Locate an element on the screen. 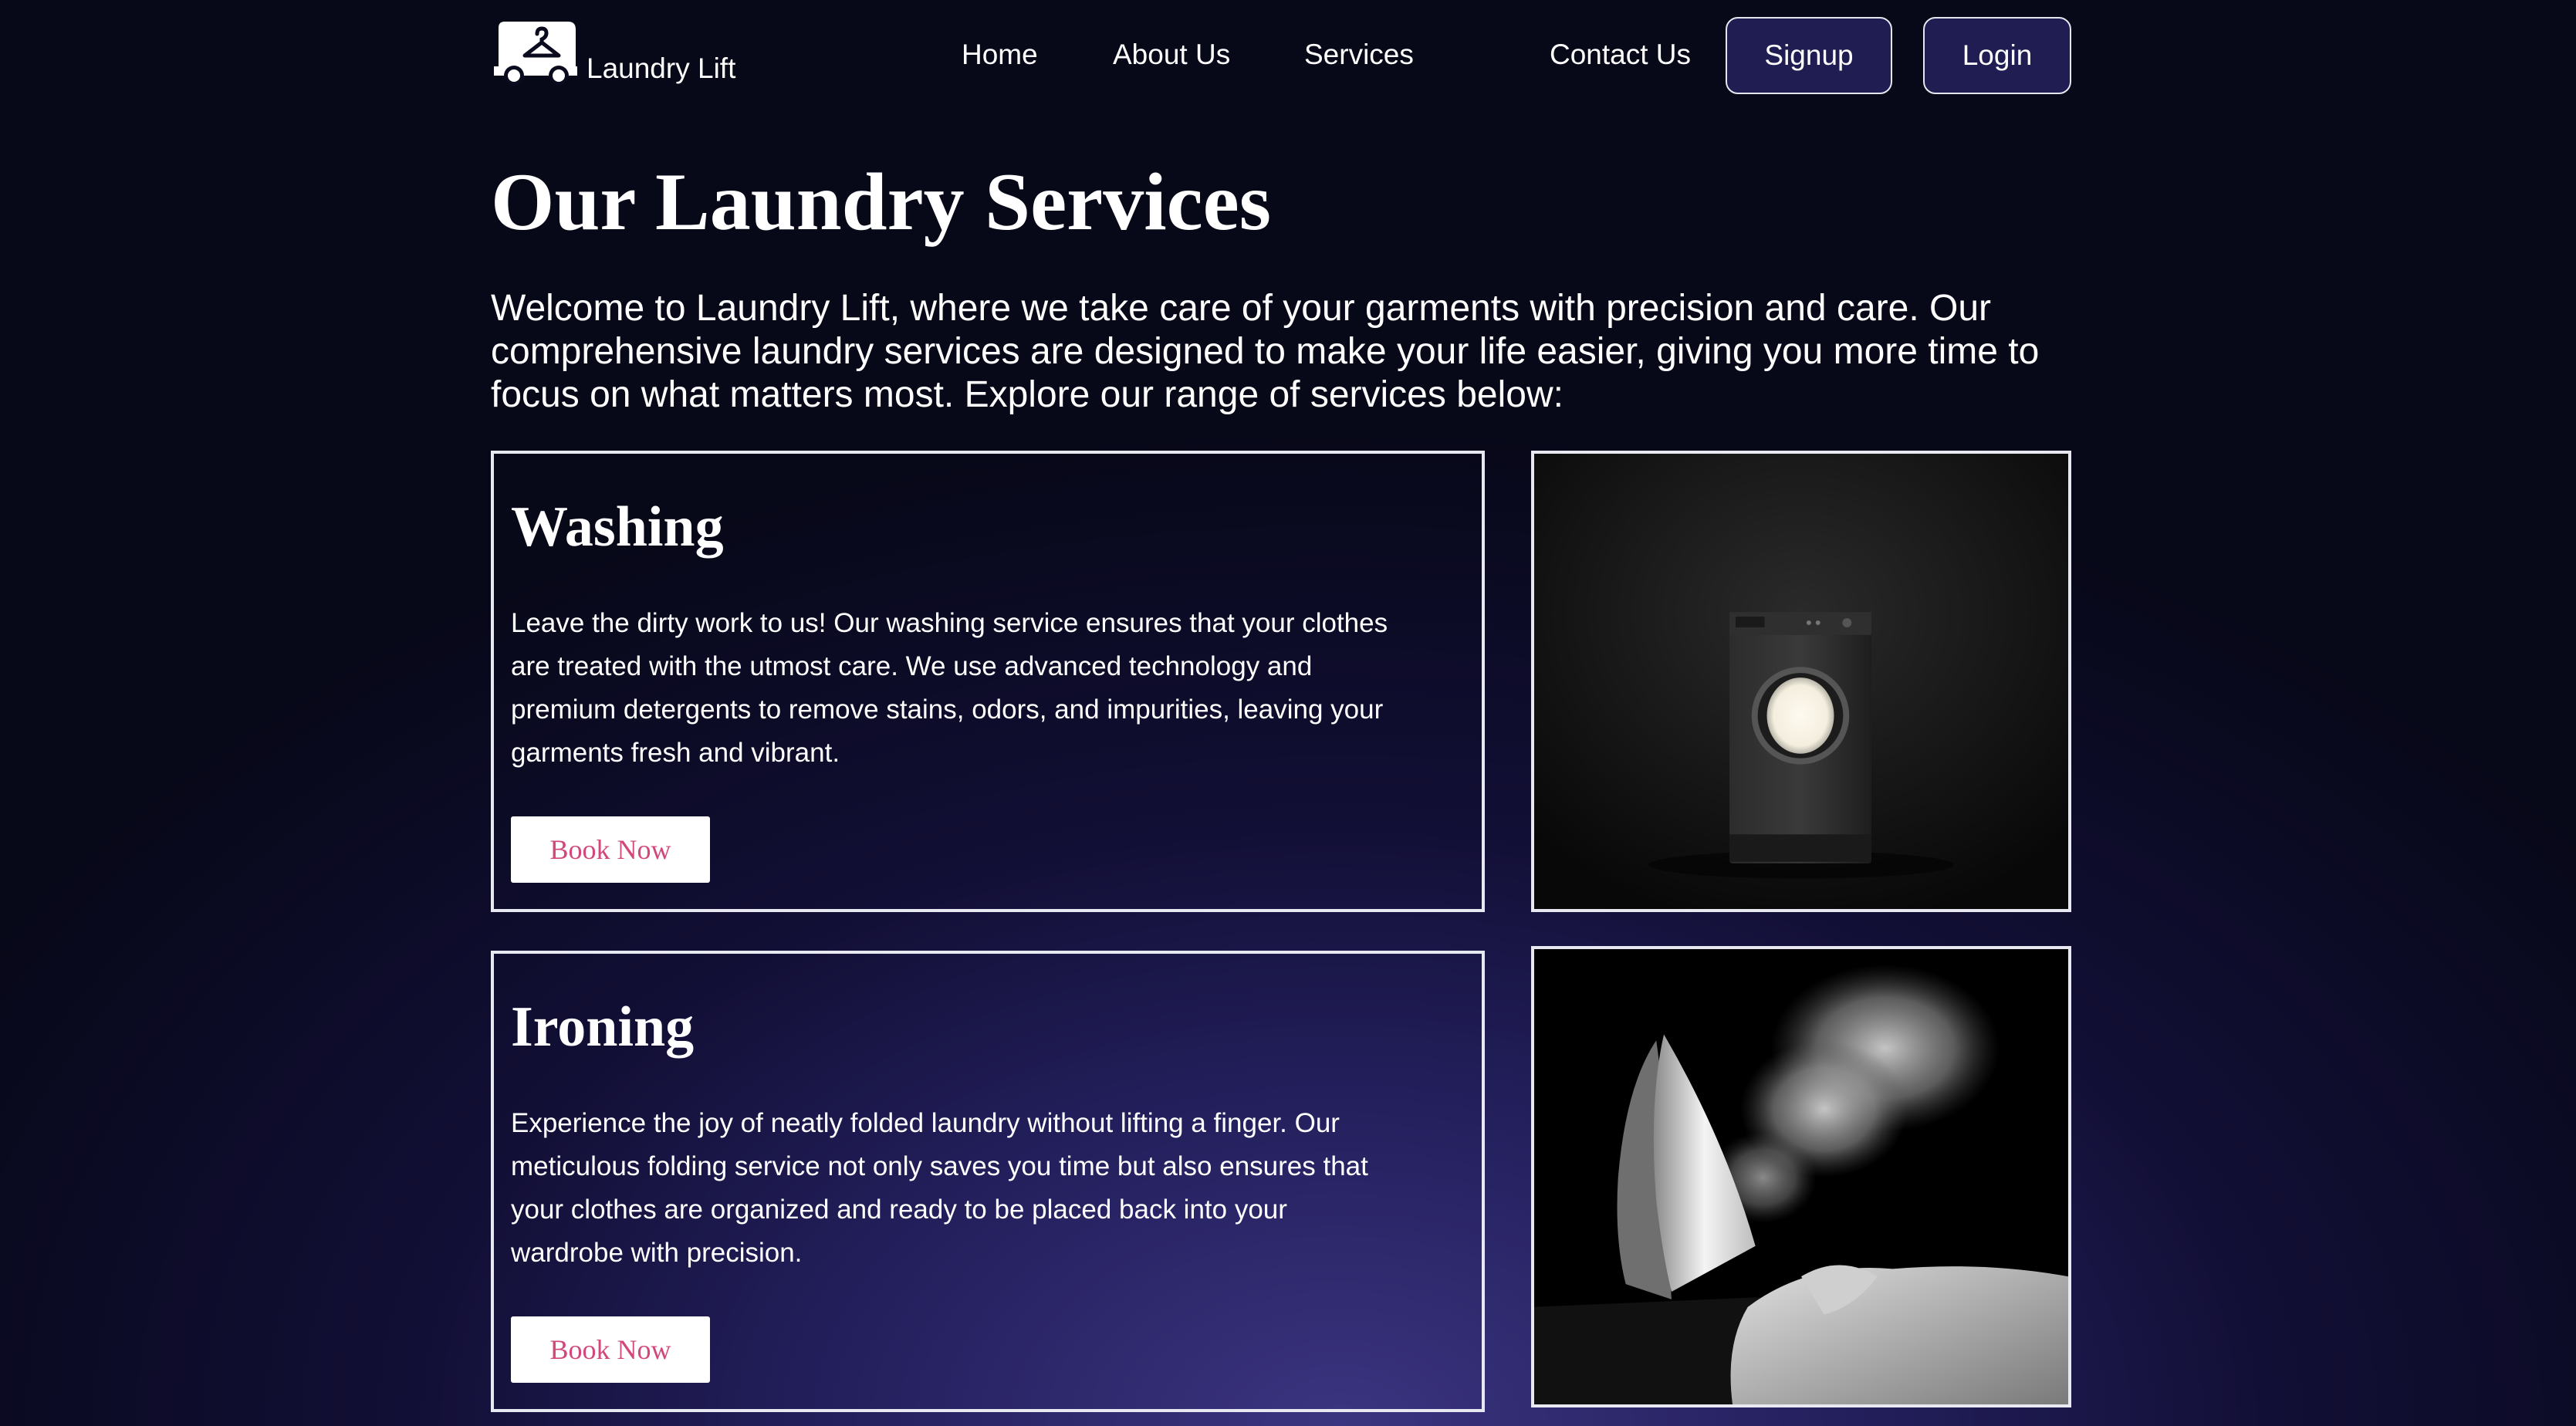 This screenshot has width=2576, height=1426. nav-services: Services is located at coordinates (1359, 55).